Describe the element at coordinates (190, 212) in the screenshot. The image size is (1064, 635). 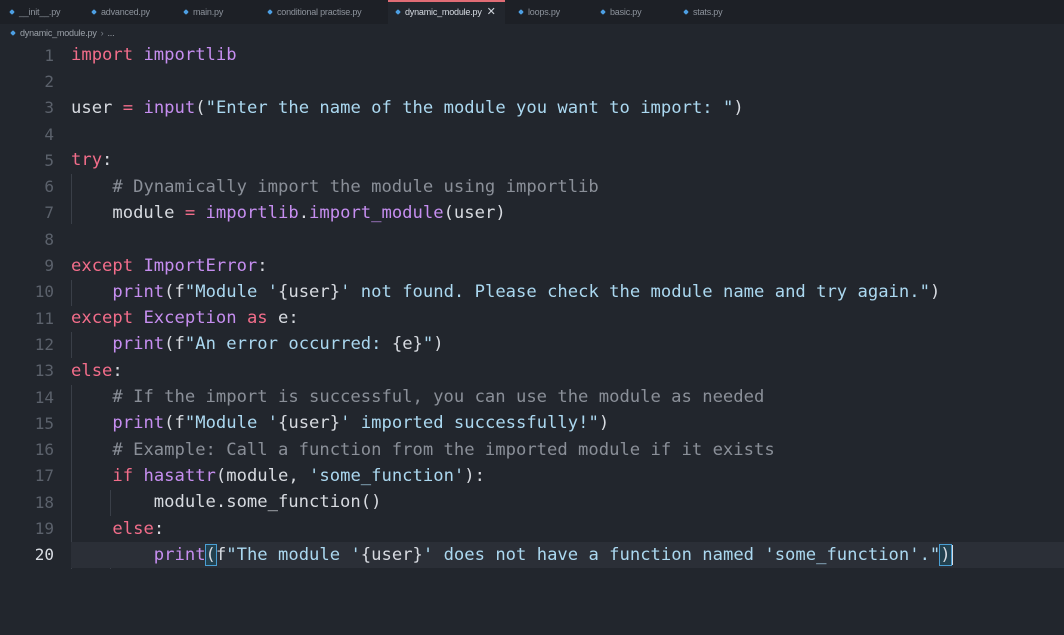
I see `code-token: =` at that location.